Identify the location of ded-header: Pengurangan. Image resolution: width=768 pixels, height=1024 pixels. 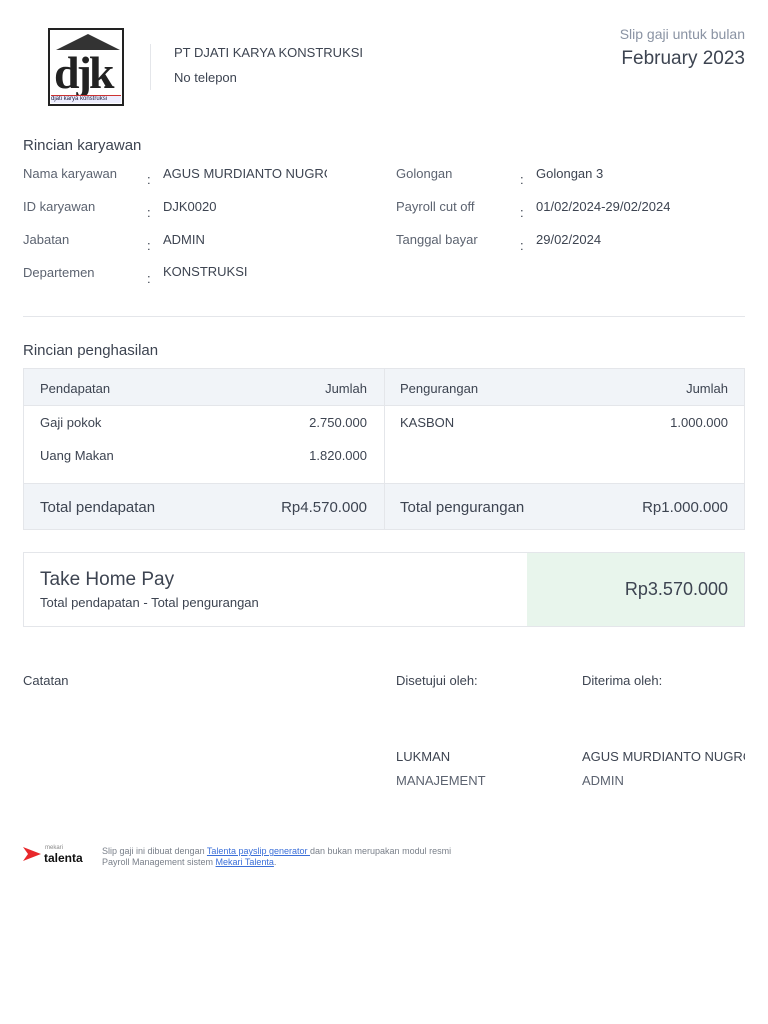
(439, 388).